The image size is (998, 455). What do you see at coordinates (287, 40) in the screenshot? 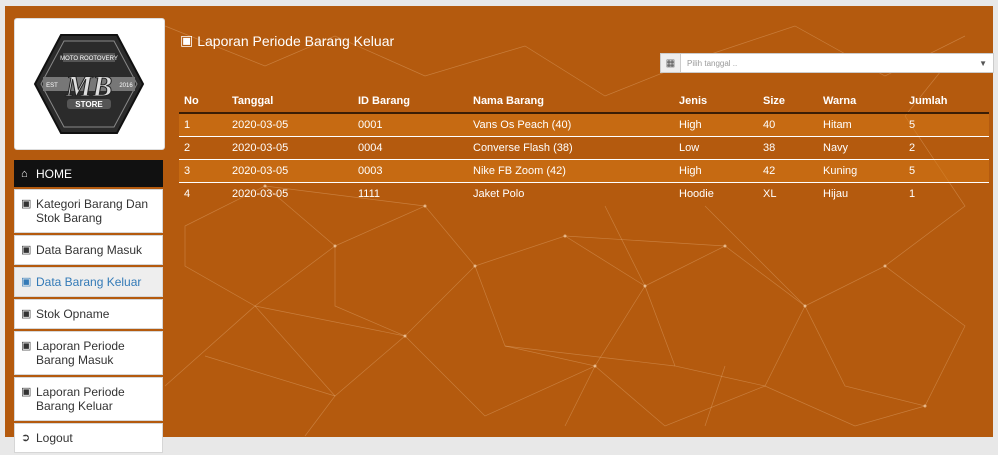
I see `page-title: ▣ Laporan Periode Barang Keluar` at bounding box center [287, 40].